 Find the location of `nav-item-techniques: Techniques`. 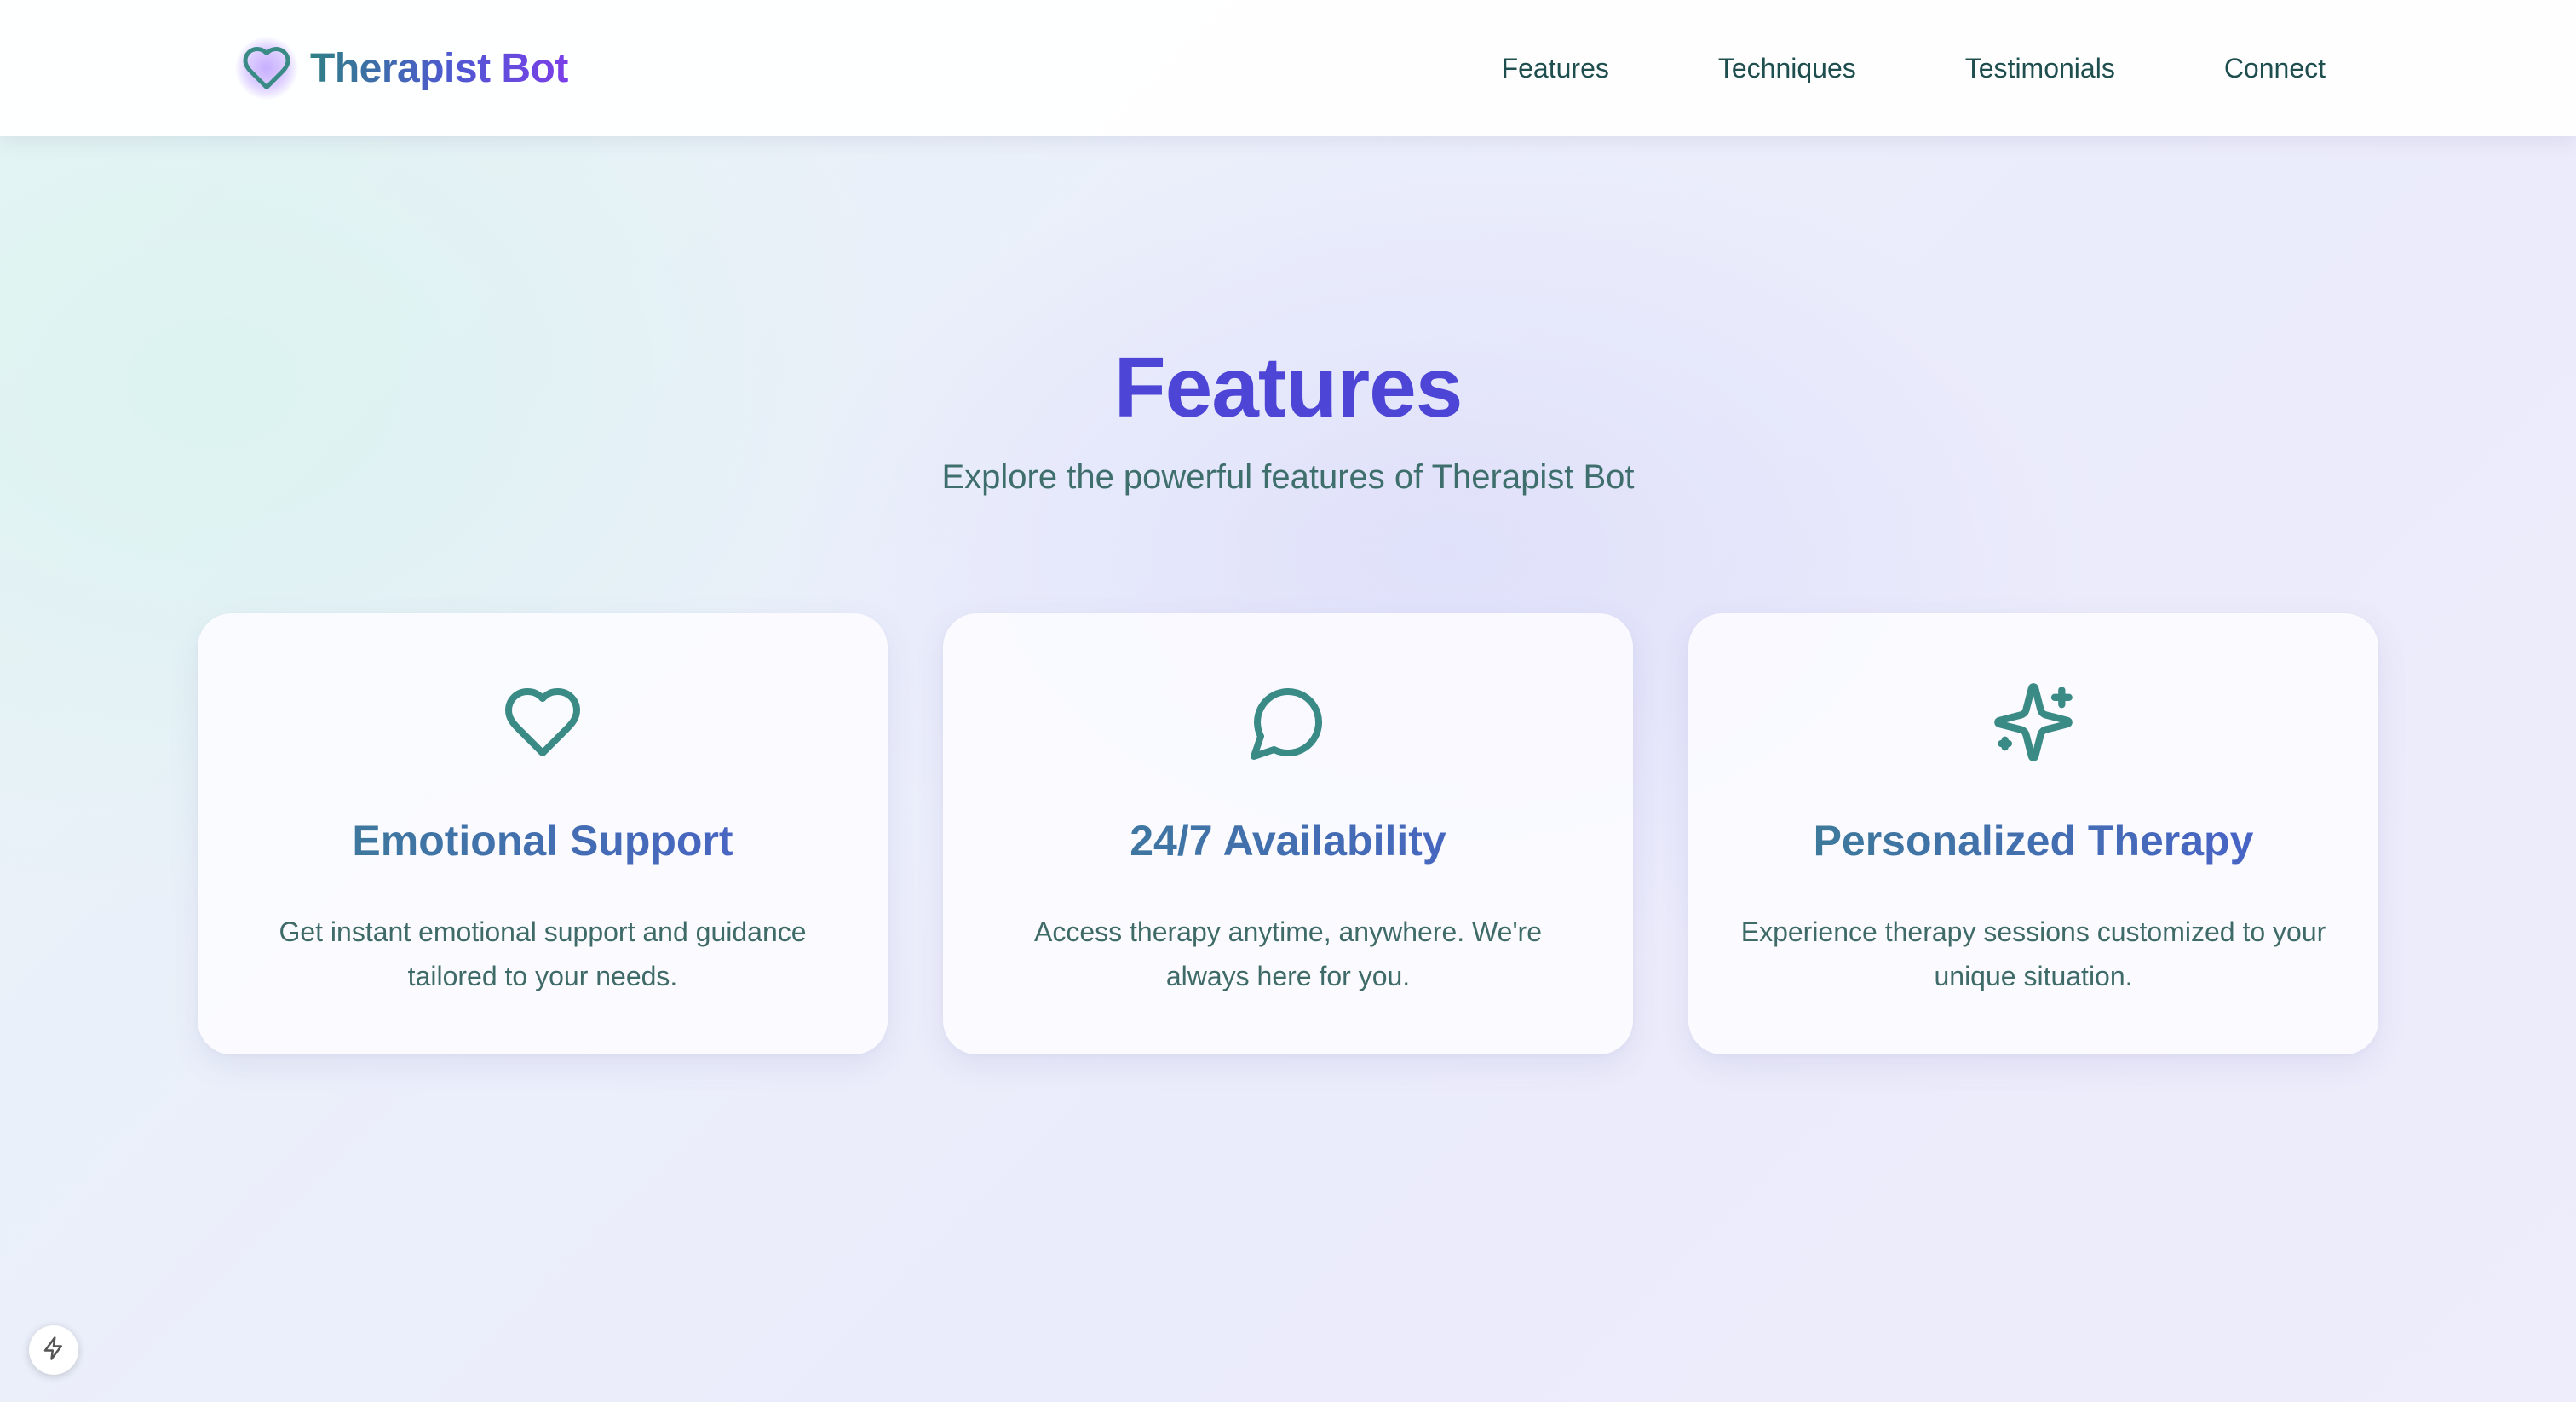

nav-item-techniques: Techniques is located at coordinates (1787, 68).